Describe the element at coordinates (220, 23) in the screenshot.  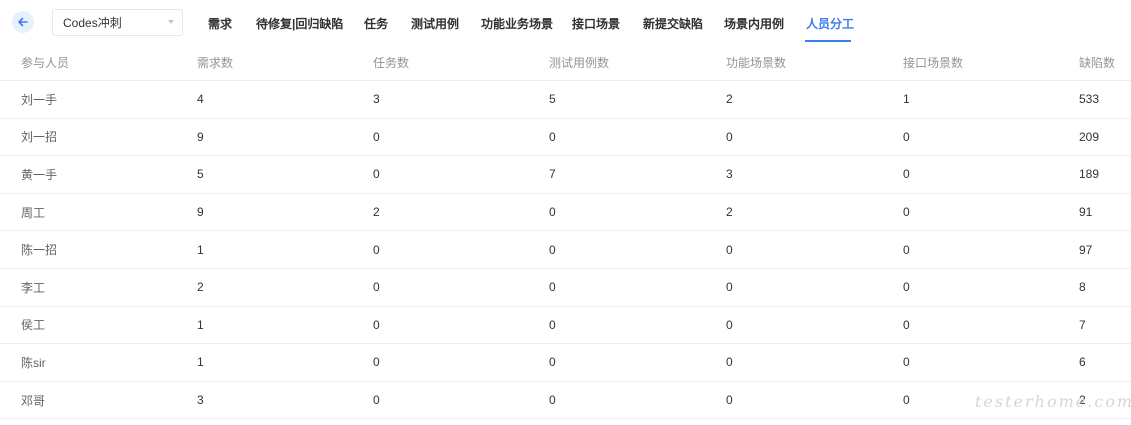
I see `tab-requirements: 需求` at that location.